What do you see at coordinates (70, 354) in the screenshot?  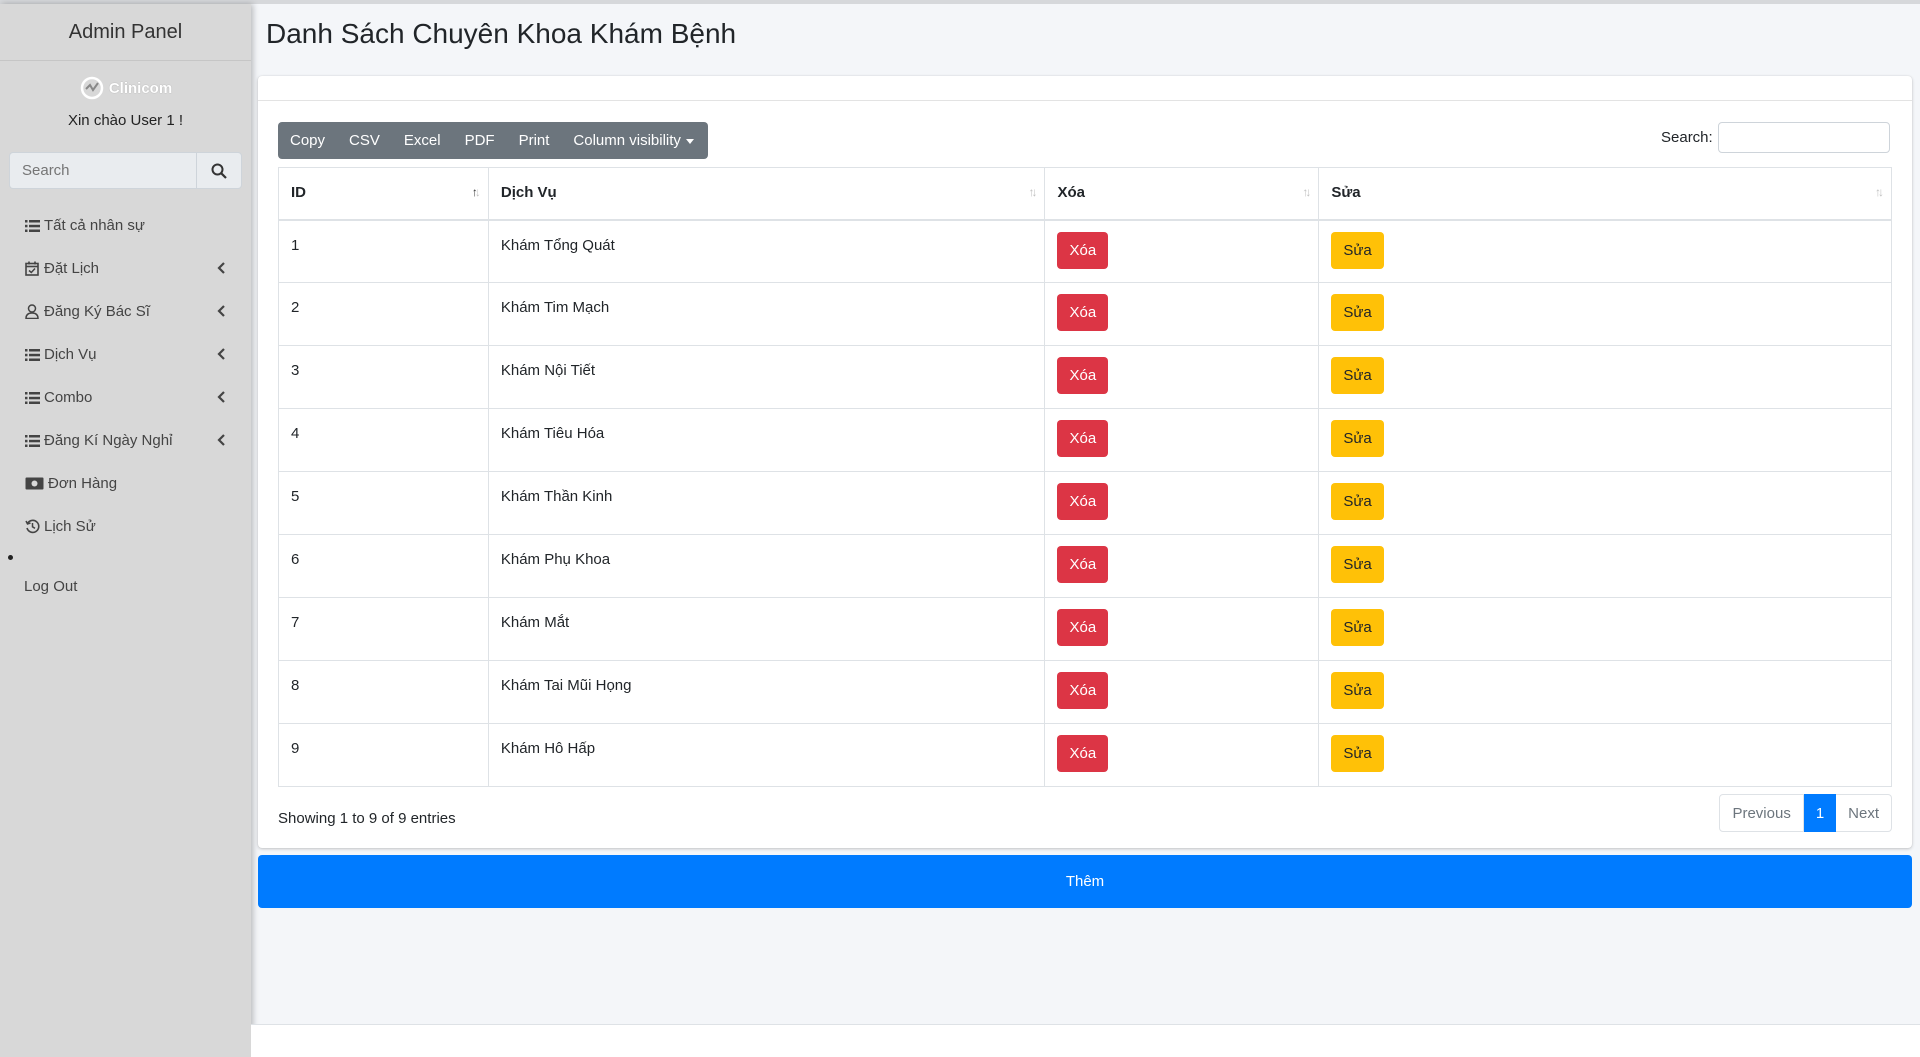 I see `sidebar-item-label: Dịch Vụ` at bounding box center [70, 354].